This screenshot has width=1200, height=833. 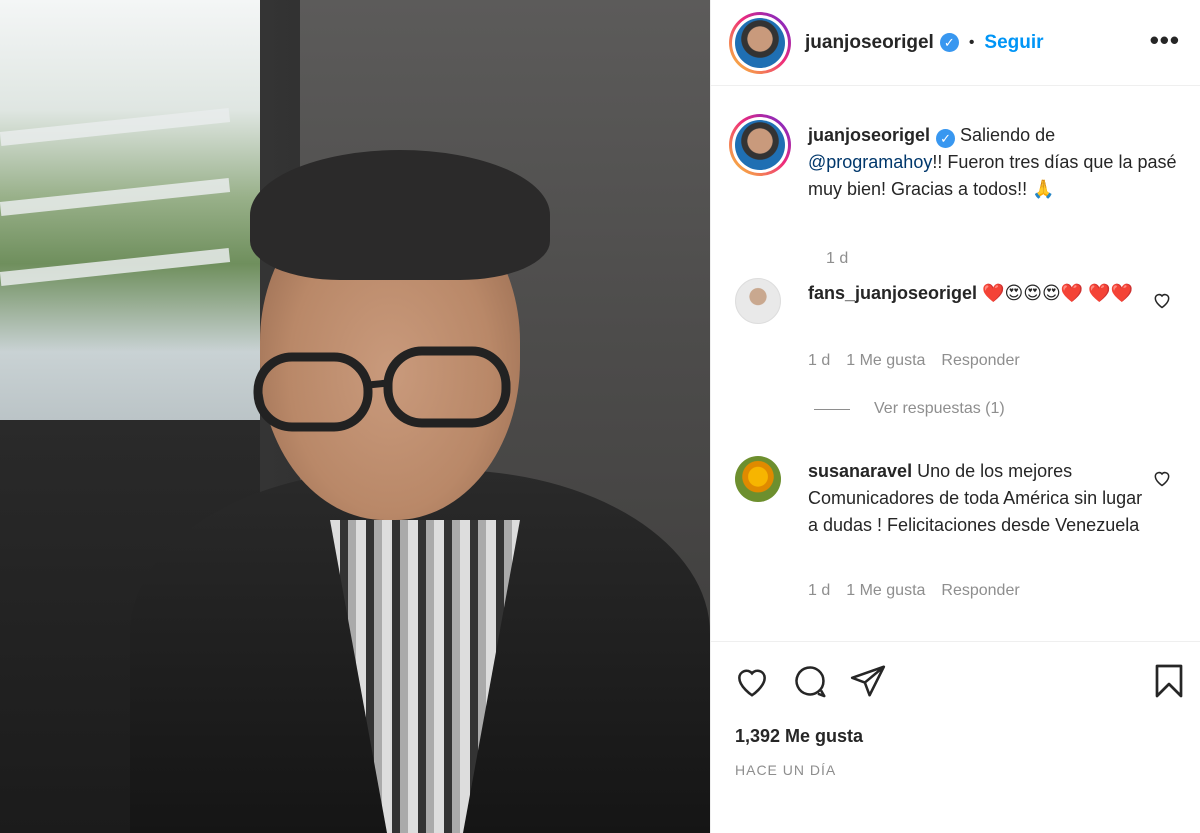 What do you see at coordinates (832, 409) in the screenshot?
I see `replies-line` at bounding box center [832, 409].